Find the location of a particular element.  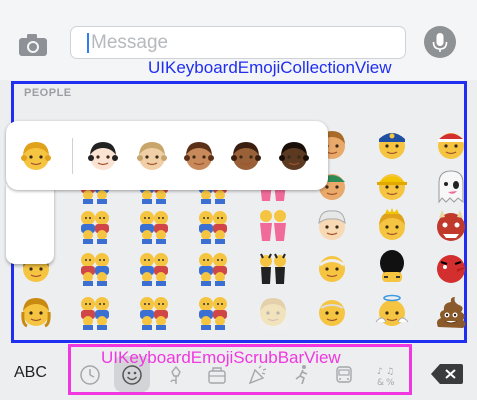

scrub-bar-annotation: UIKeyboardEmojiScrubBarView is located at coordinates (221, 357).